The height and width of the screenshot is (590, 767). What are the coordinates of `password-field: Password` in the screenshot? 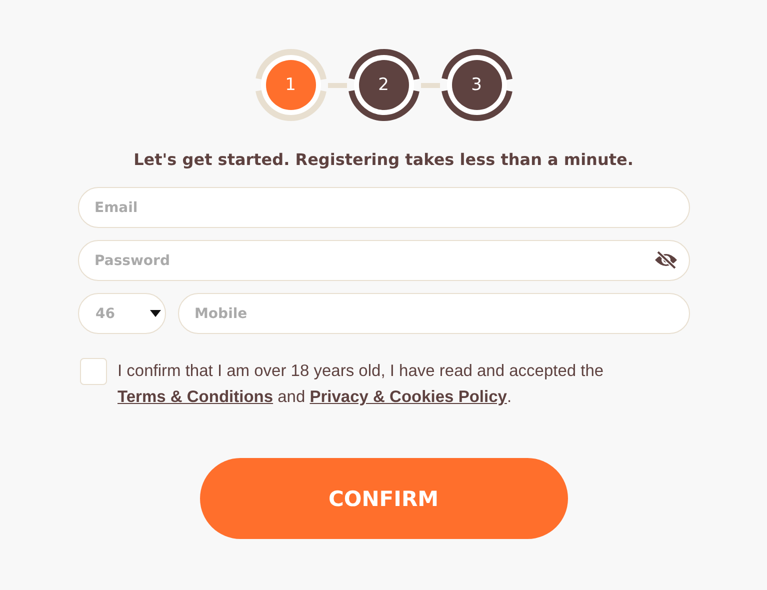 It's located at (384, 260).